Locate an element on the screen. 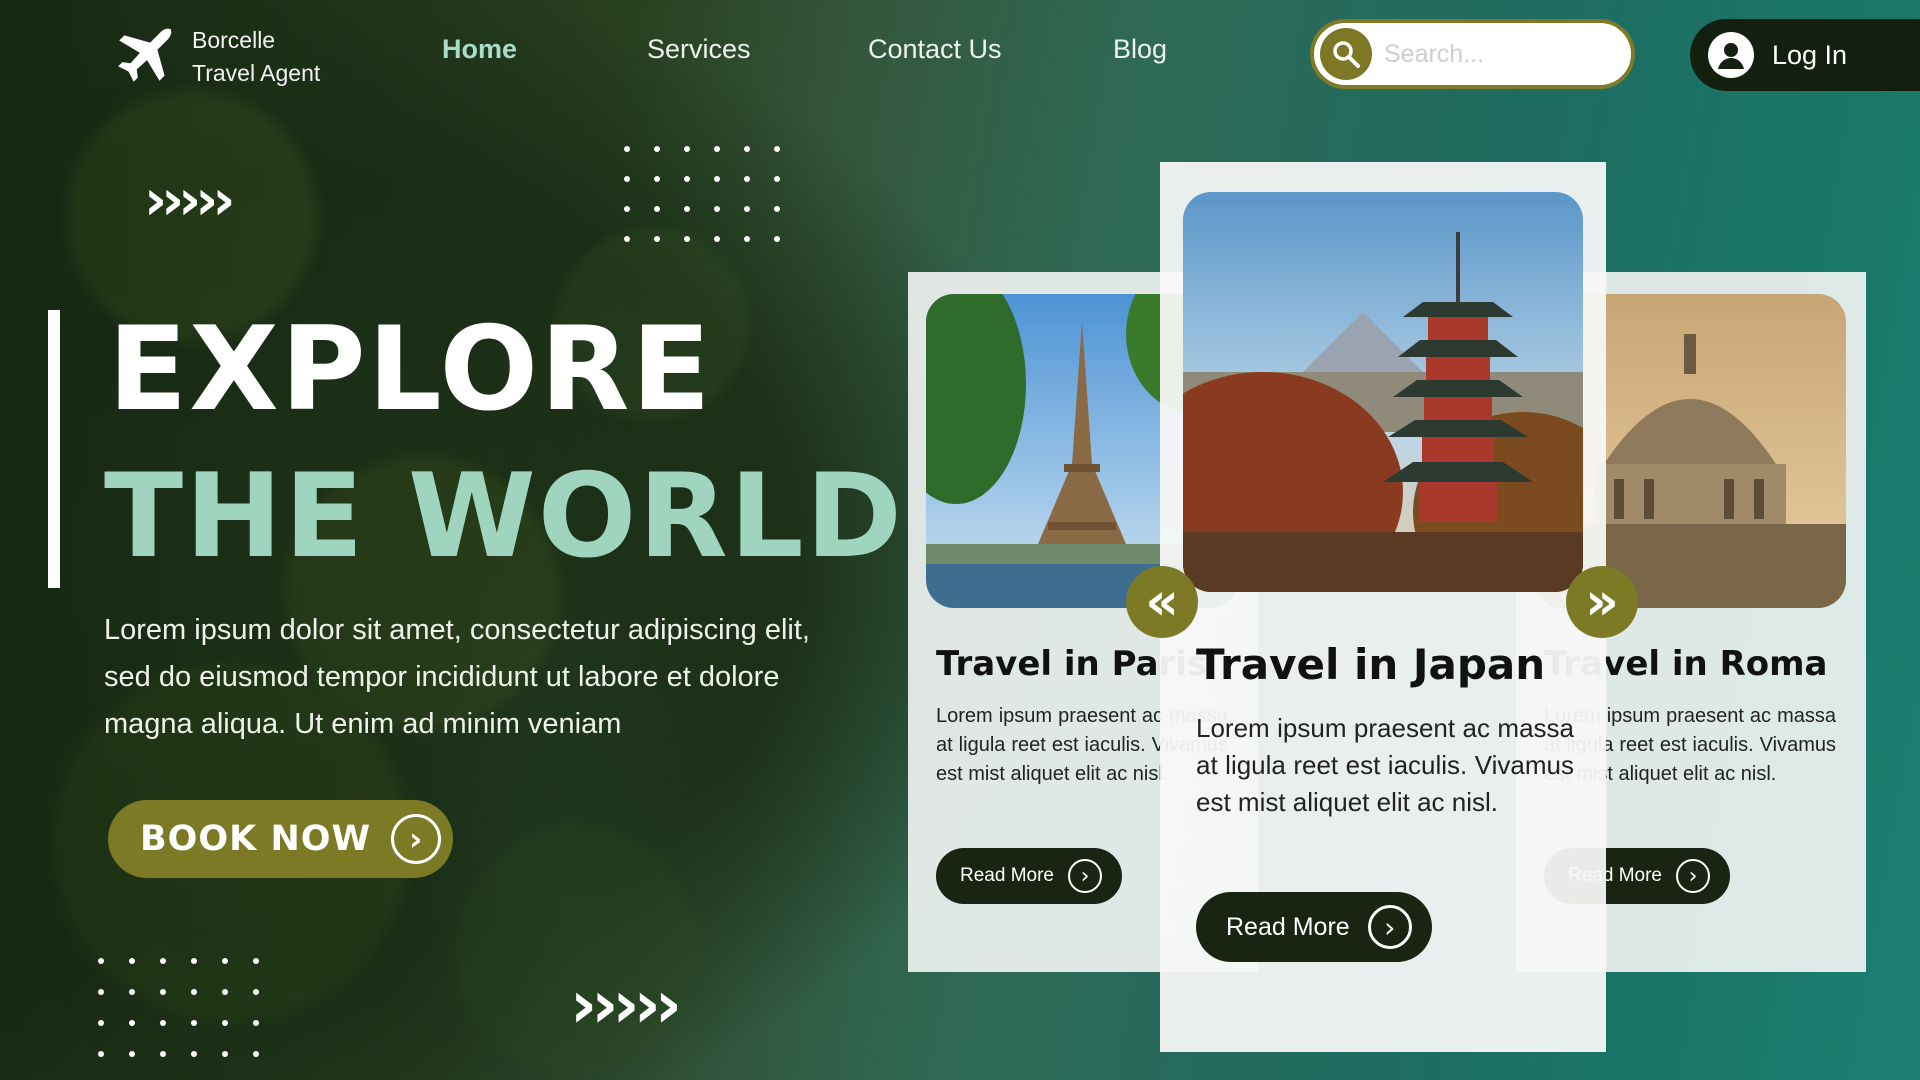 Image resolution: width=1920 pixels, height=1080 pixels. hero-title-line-1: EXPLORE is located at coordinates (410, 369).